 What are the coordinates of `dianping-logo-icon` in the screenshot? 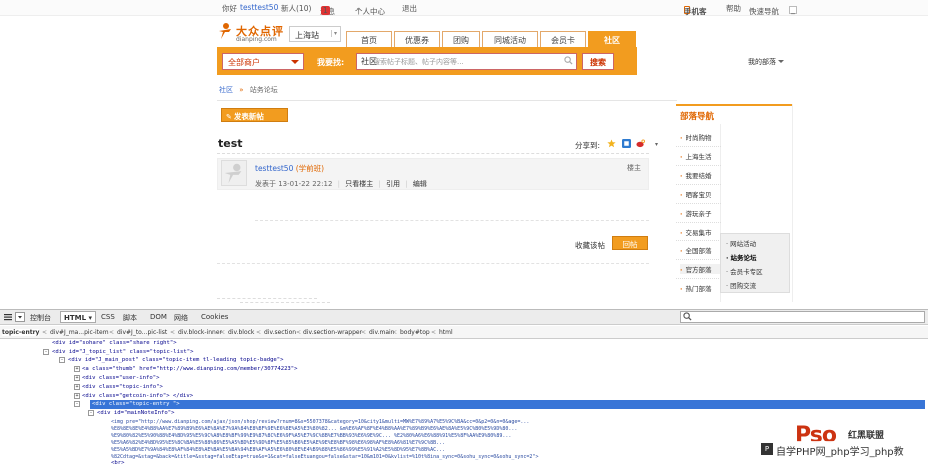 It's located at (225, 31).